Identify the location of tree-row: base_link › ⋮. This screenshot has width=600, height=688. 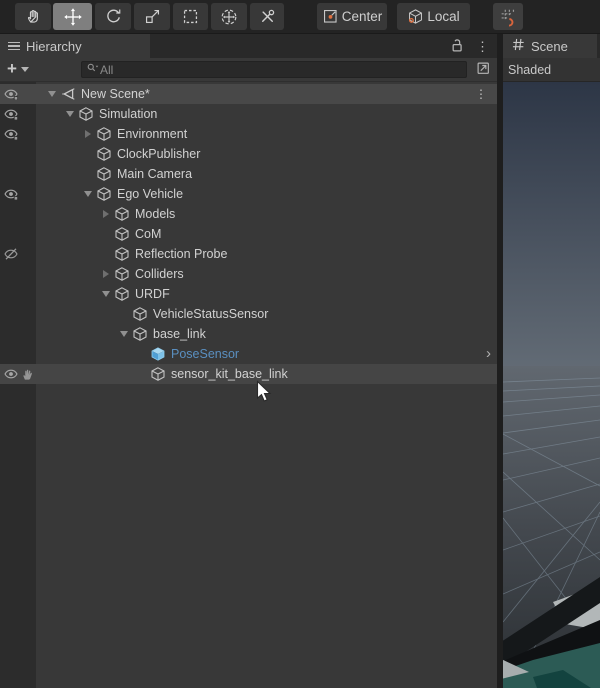
(248, 334).